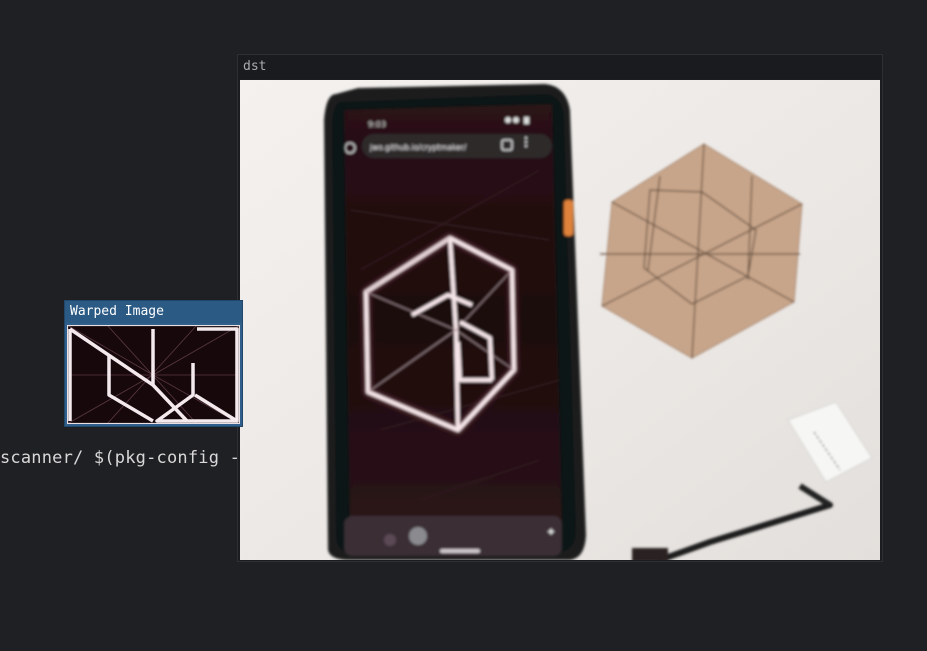 This screenshot has width=927, height=651. What do you see at coordinates (120, 458) in the screenshot?
I see `terminal-text: scanner/ $(pkg-config -` at bounding box center [120, 458].